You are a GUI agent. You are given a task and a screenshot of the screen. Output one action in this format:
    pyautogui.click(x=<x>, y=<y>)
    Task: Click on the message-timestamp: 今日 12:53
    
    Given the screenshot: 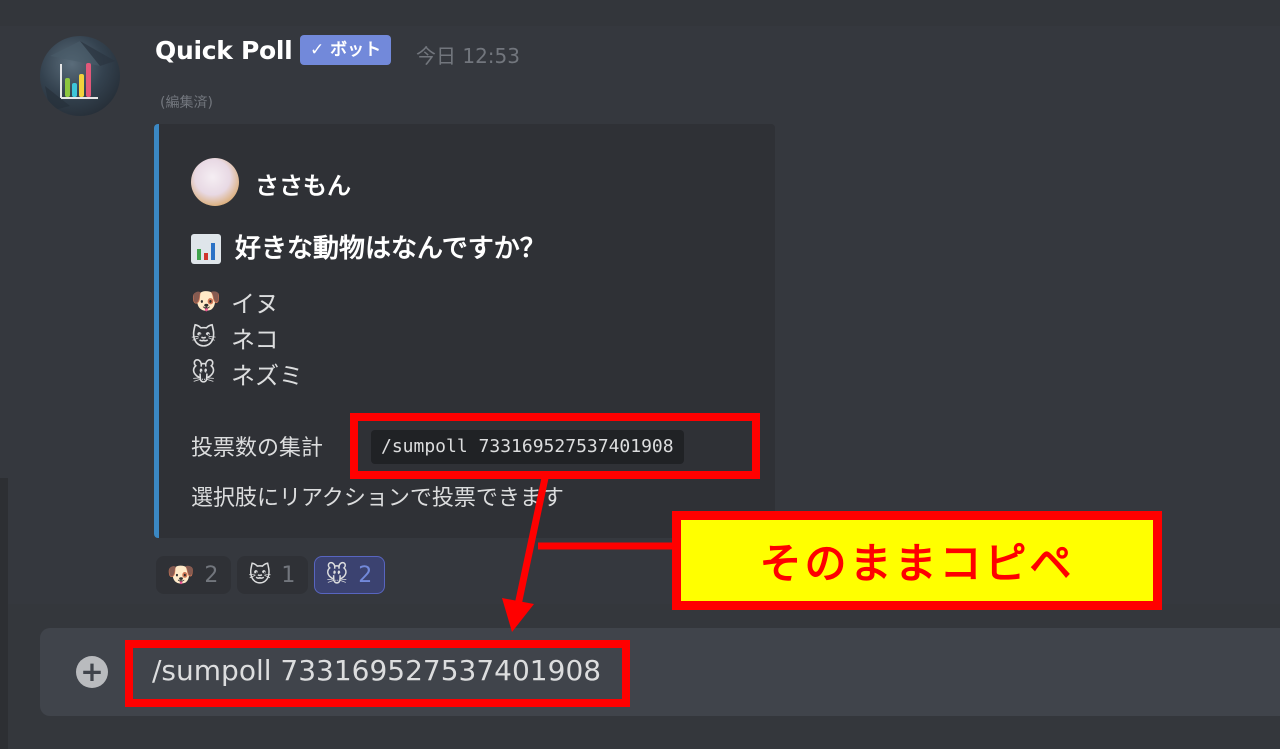 What is the action you would take?
    pyautogui.click(x=468, y=56)
    